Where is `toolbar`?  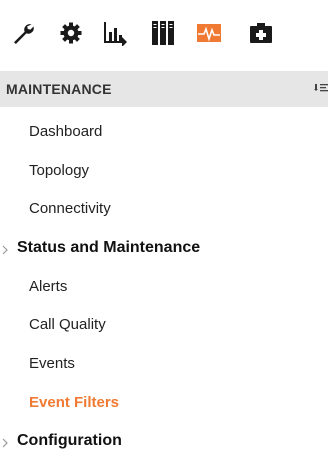 toolbar is located at coordinates (164, 31).